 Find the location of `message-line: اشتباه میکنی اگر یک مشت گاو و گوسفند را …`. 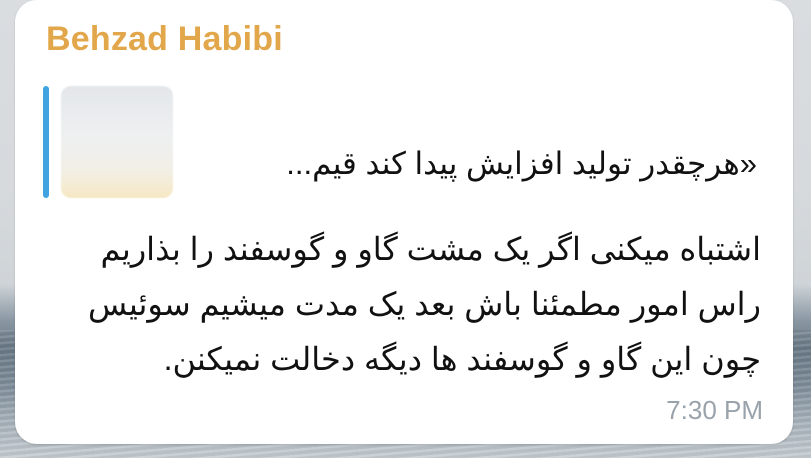

message-line: اشتباه میکنی اگر یک مشت گاو و گوسفند را … is located at coordinates (430, 249).